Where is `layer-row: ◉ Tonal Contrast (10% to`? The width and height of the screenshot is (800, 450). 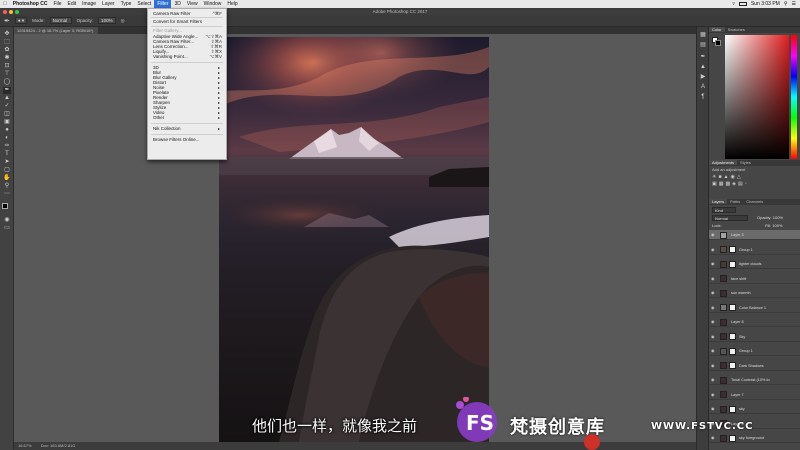
layer-row: ◉ Tonal Contrast (10% to is located at coordinates (754, 380).